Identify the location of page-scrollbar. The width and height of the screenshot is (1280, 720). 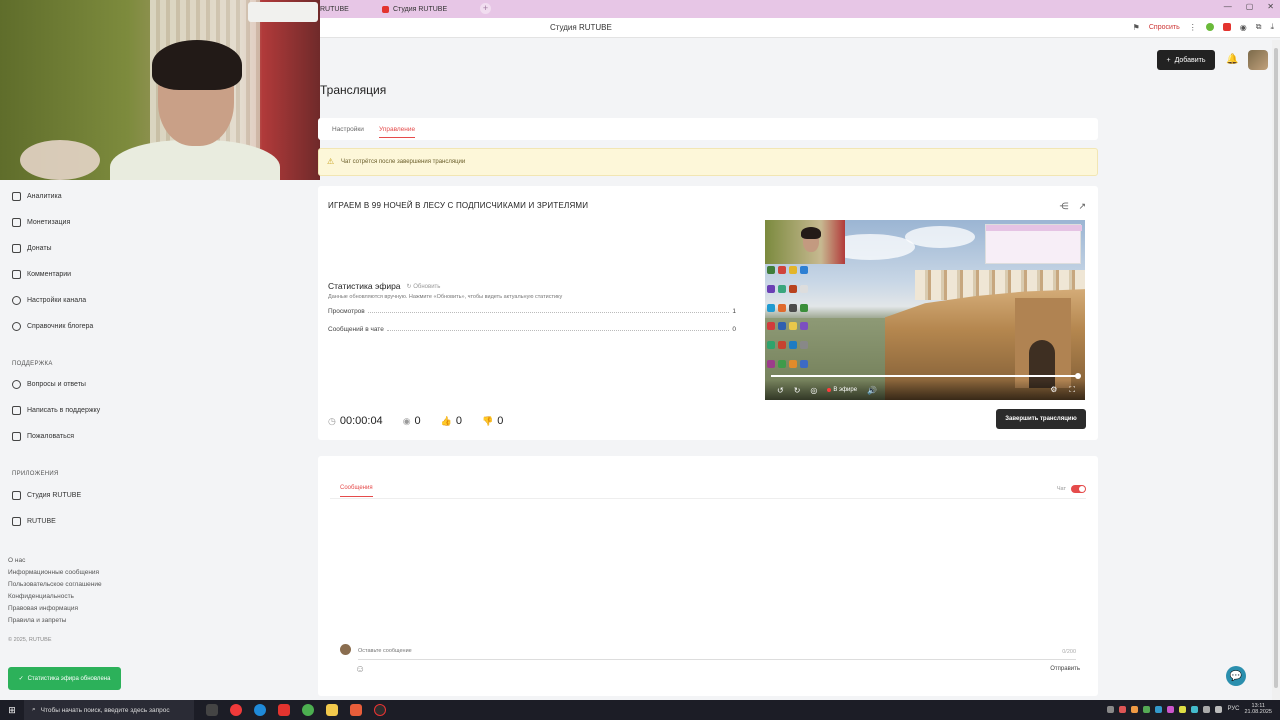
(1276, 370).